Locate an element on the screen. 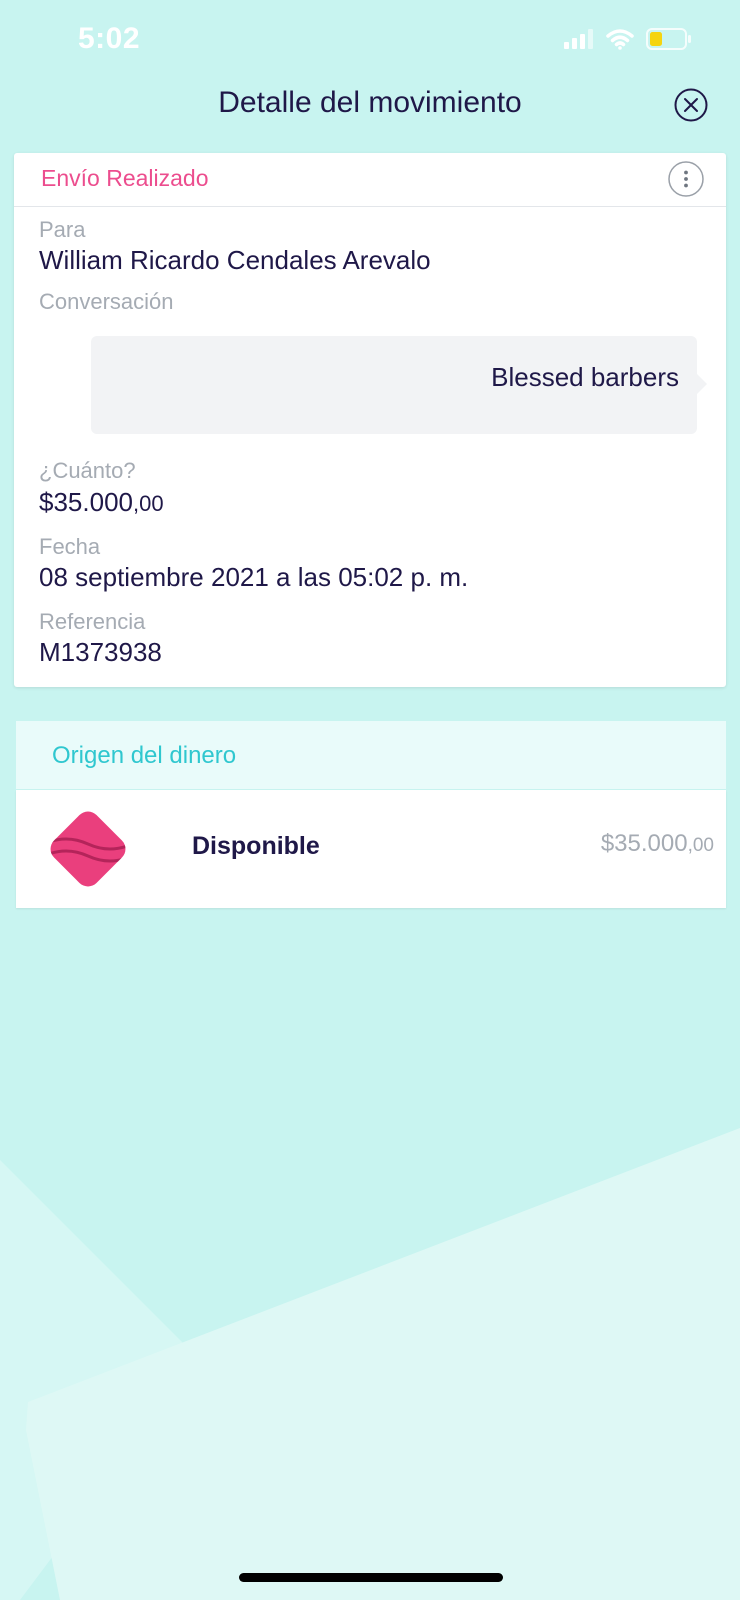  more-options-button is located at coordinates (686, 179).